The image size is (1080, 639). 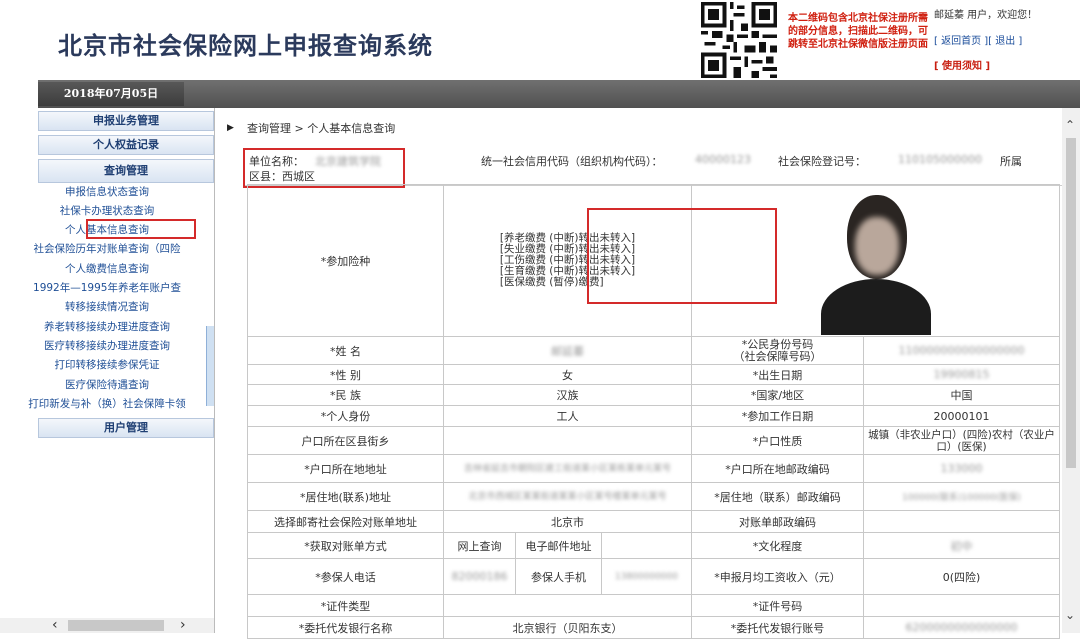 I want to click on email-value, so click(x=646, y=545).